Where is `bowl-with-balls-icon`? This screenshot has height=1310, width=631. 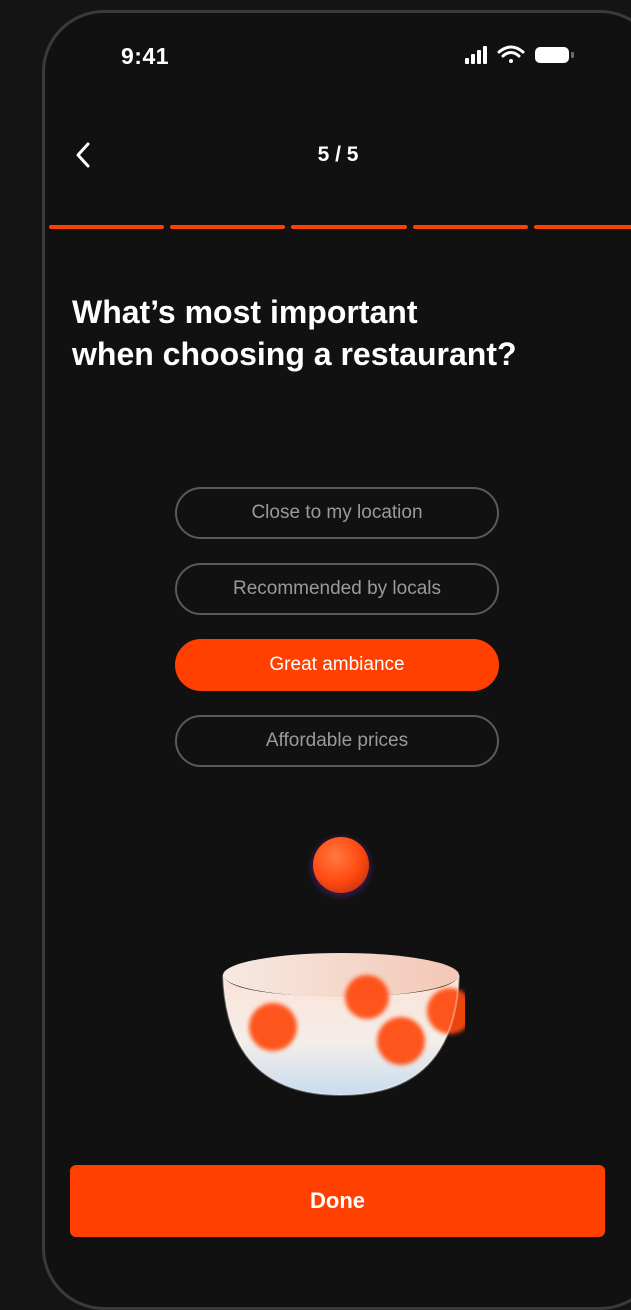
bowl-with-balls-icon is located at coordinates (343, 967).